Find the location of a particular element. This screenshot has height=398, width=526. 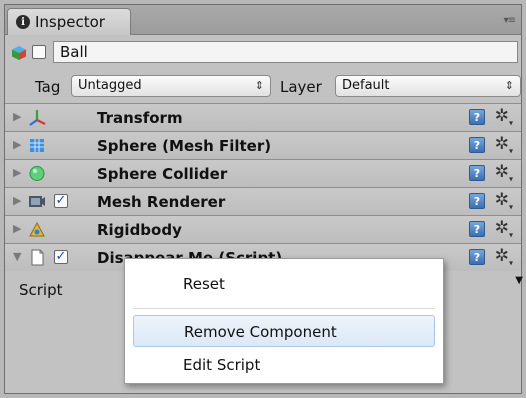

tag-label: Tag is located at coordinates (48, 87).